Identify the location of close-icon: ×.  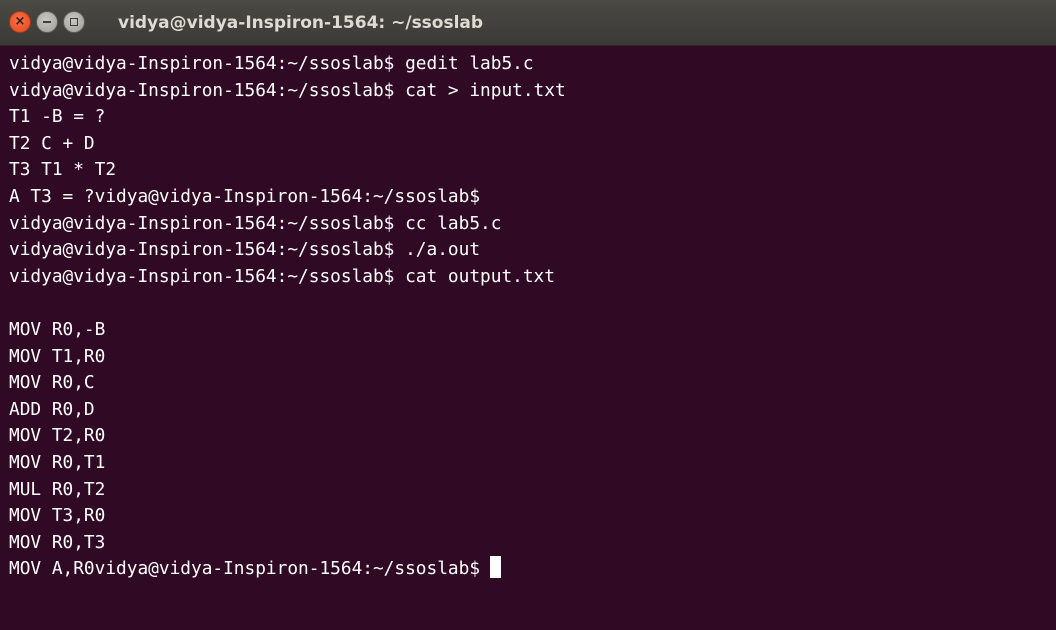
(20, 21).